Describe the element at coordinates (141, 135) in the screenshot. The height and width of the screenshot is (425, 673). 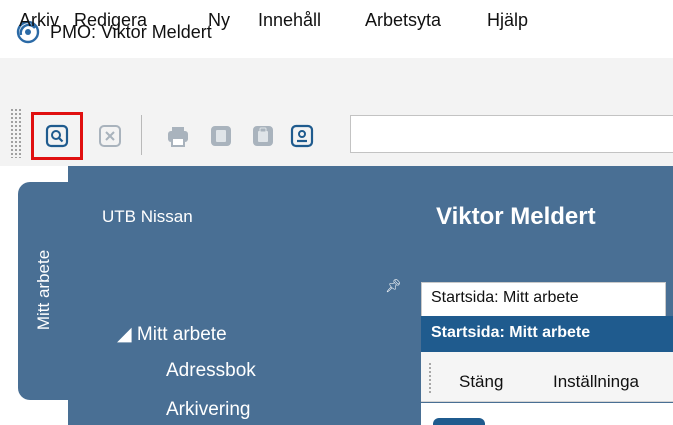
I see `toolbar-separator` at that location.